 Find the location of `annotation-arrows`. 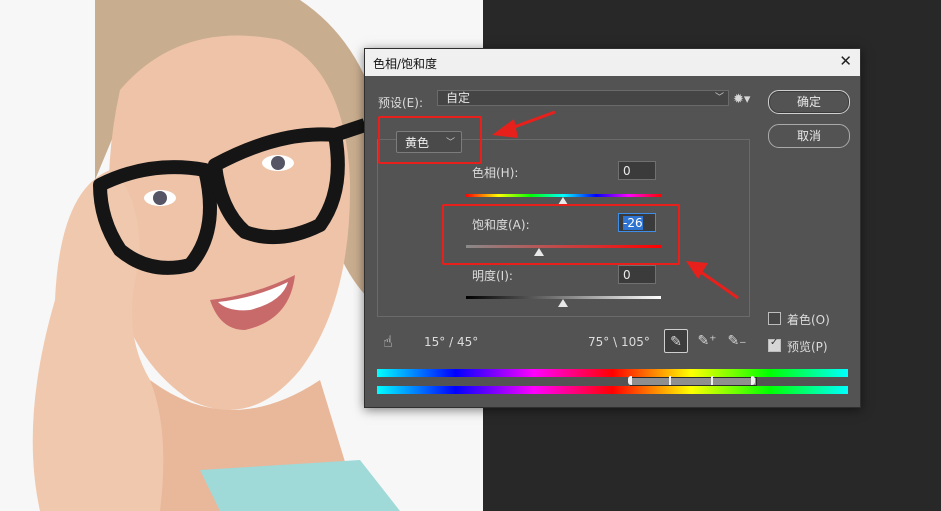

annotation-arrows is located at coordinates (615, 205).